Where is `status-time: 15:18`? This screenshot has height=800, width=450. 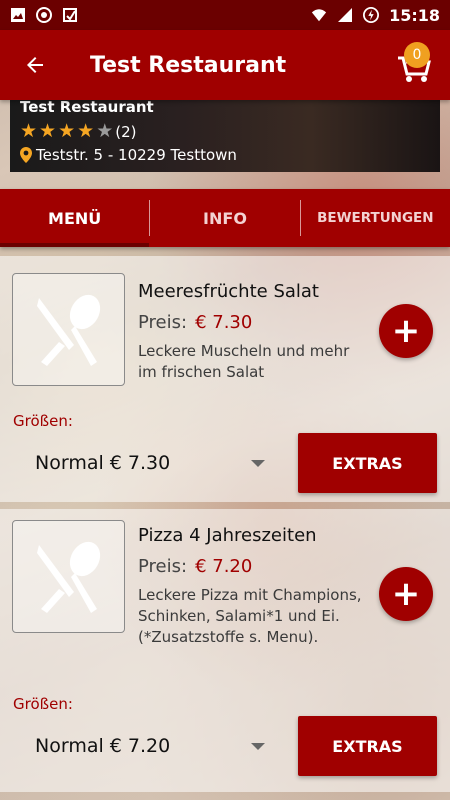
status-time: 15:18 is located at coordinates (414, 15).